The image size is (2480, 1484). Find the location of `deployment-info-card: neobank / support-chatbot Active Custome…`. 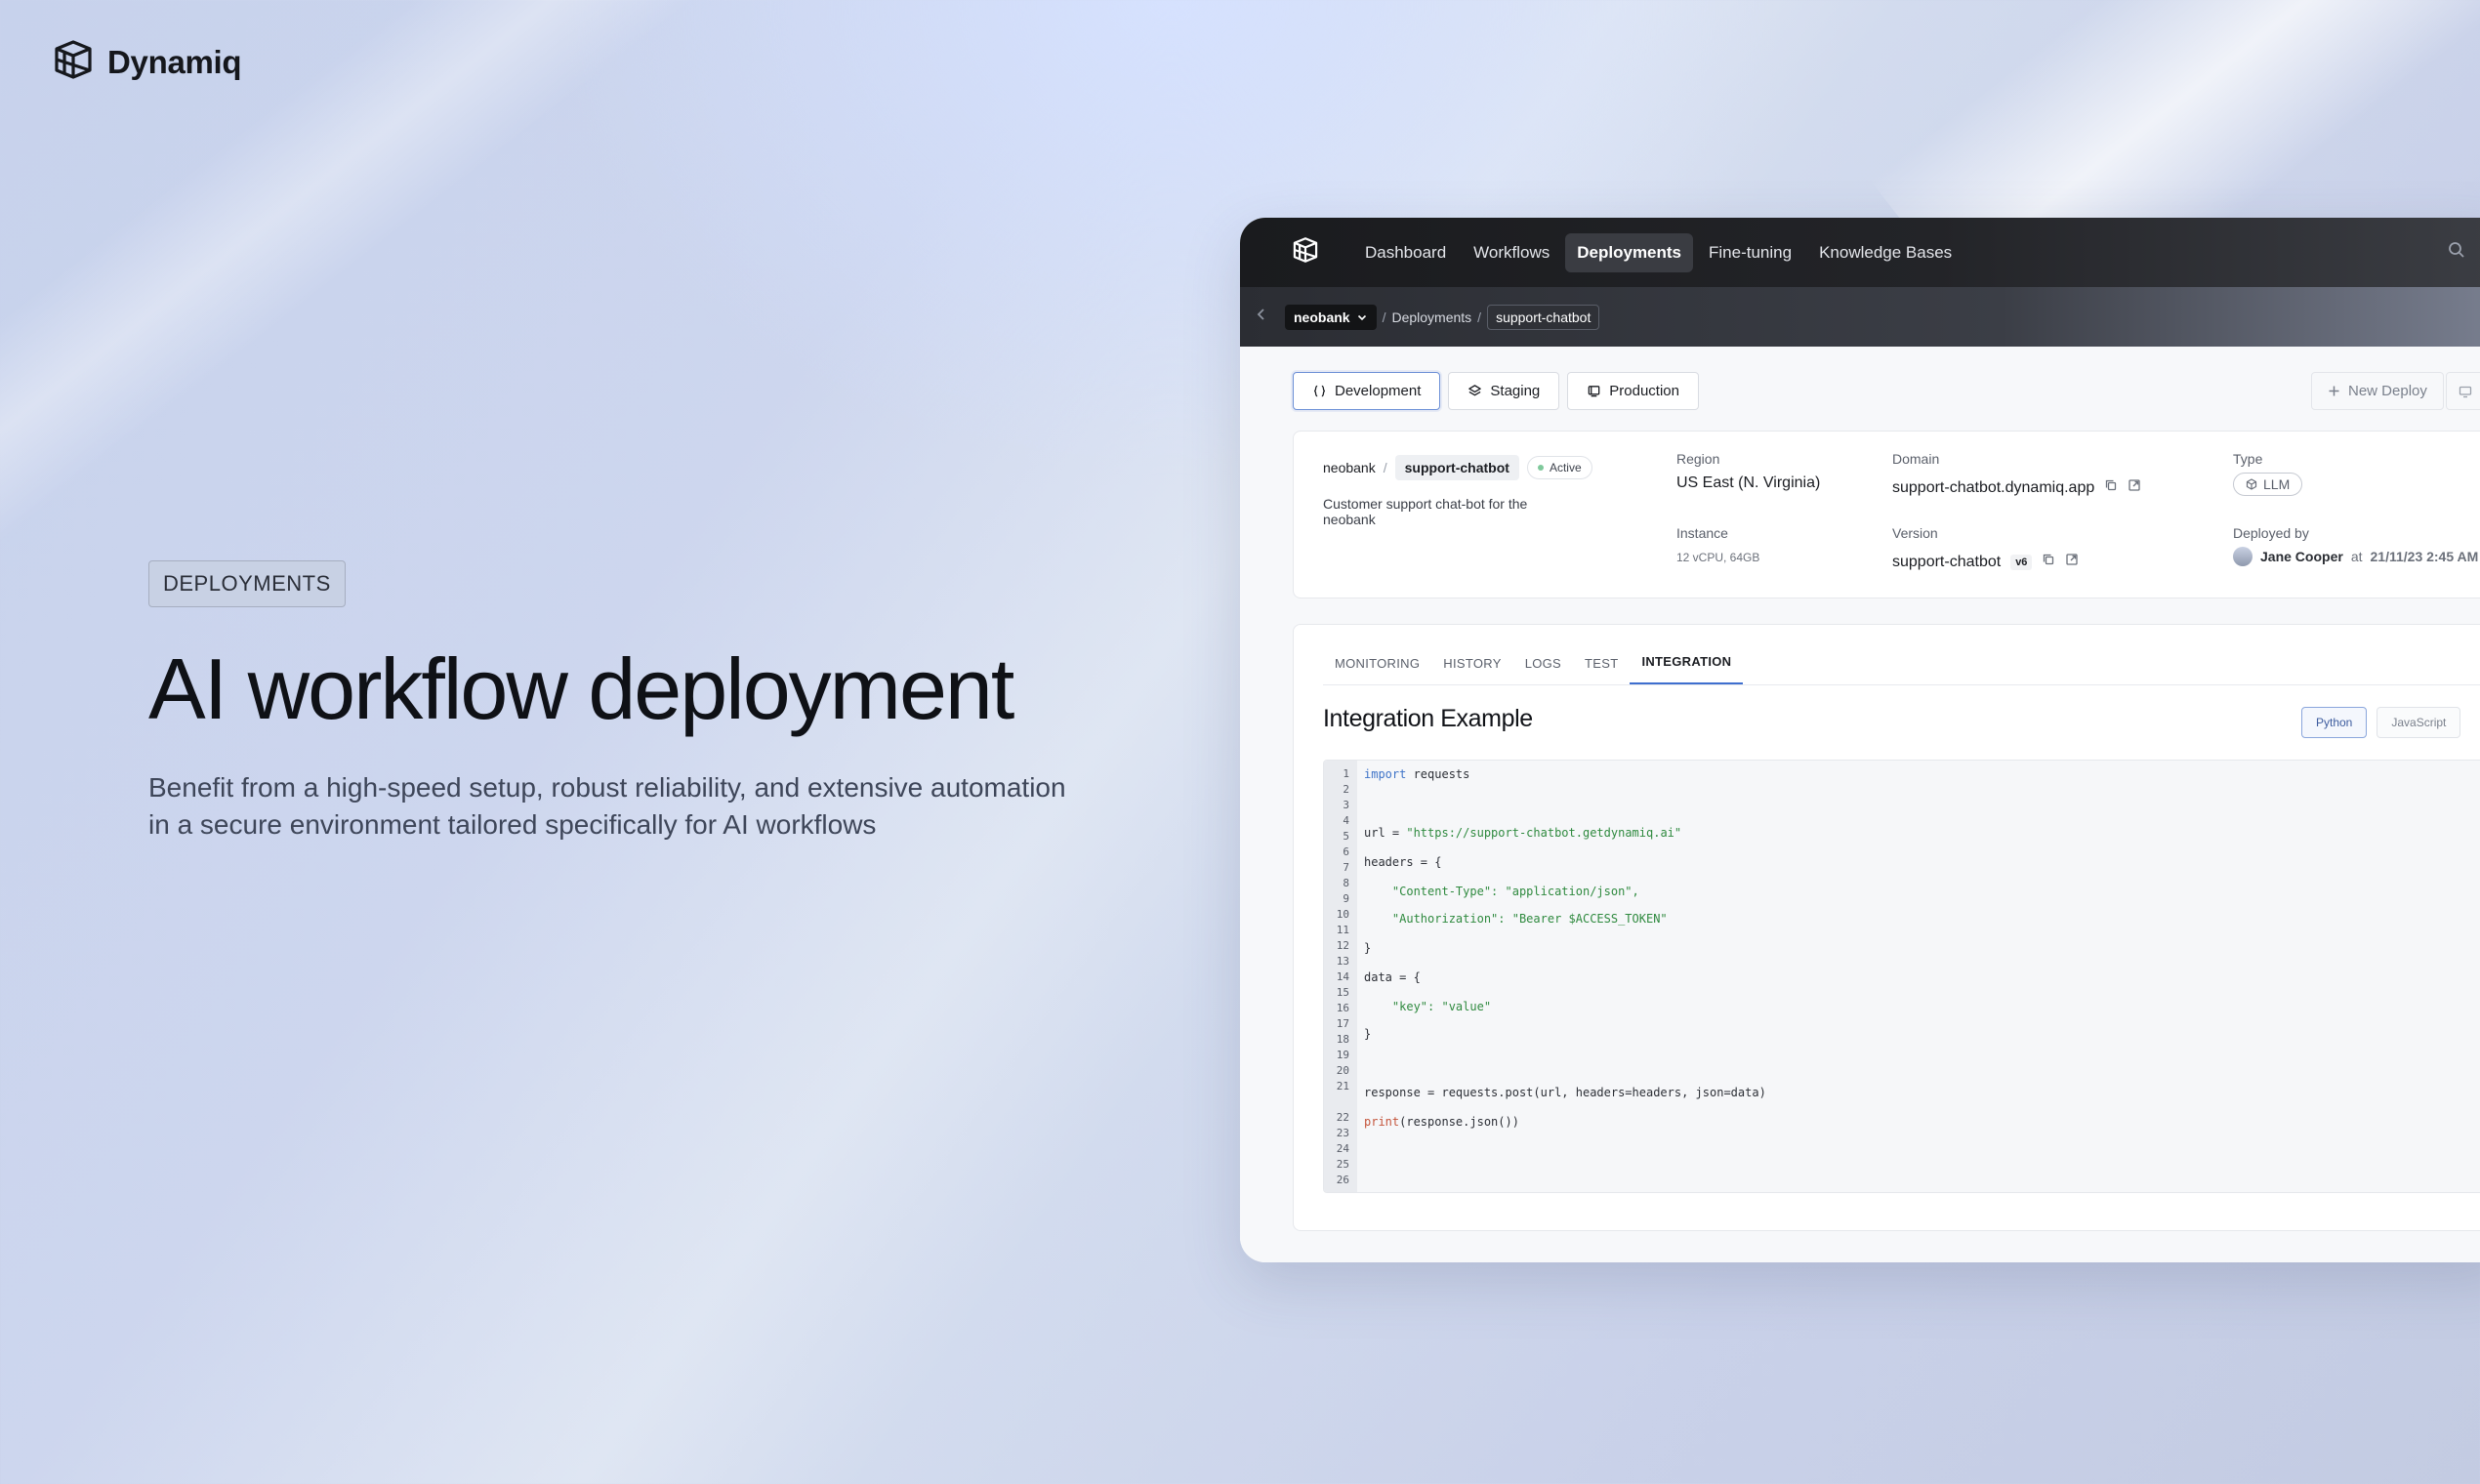

deployment-info-card: neobank / support-chatbot Active Custome… is located at coordinates (1886, 514).